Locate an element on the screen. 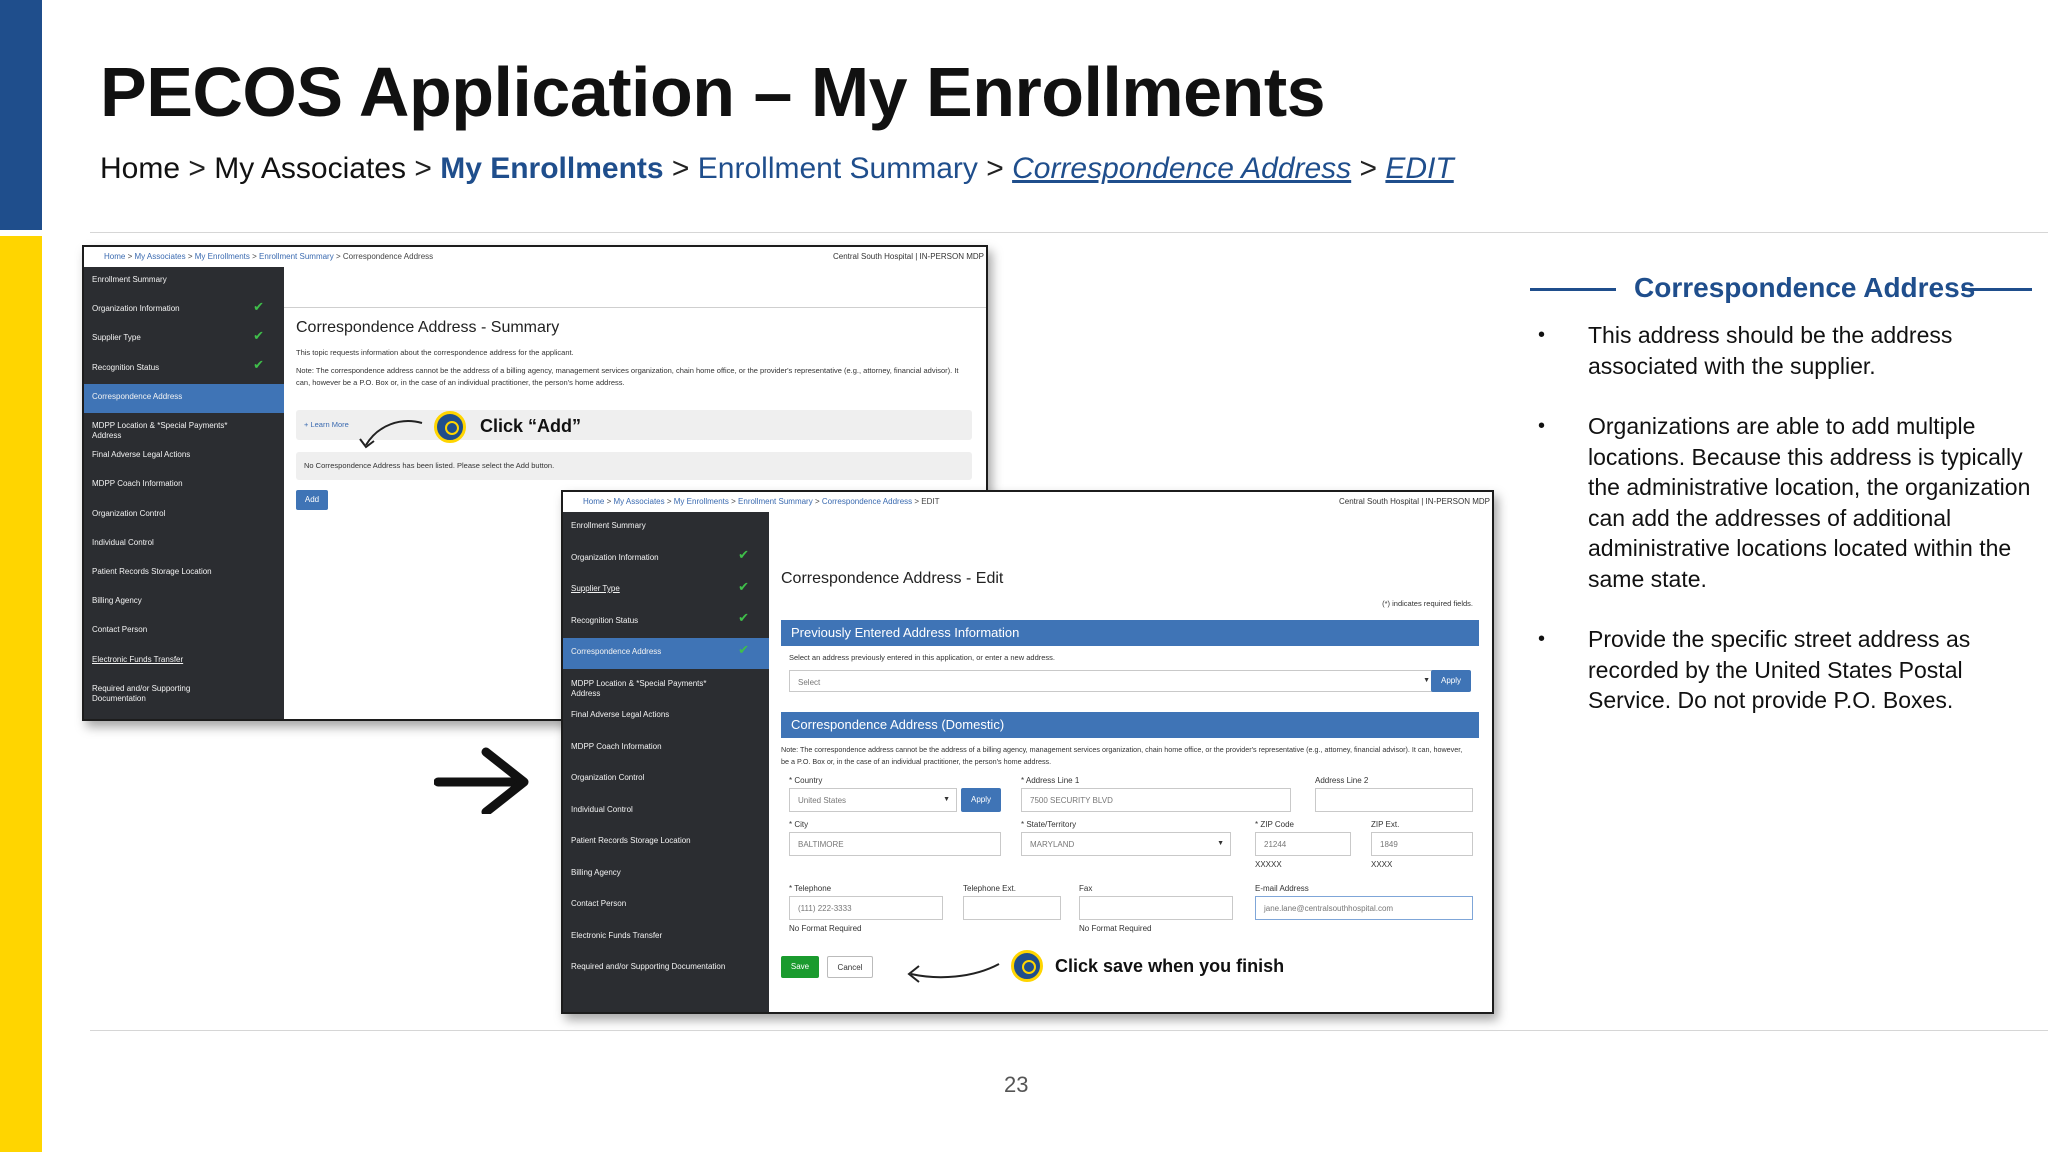 This screenshot has width=2048, height=1152. telephone-input: (111) 222-3333 is located at coordinates (866, 908).